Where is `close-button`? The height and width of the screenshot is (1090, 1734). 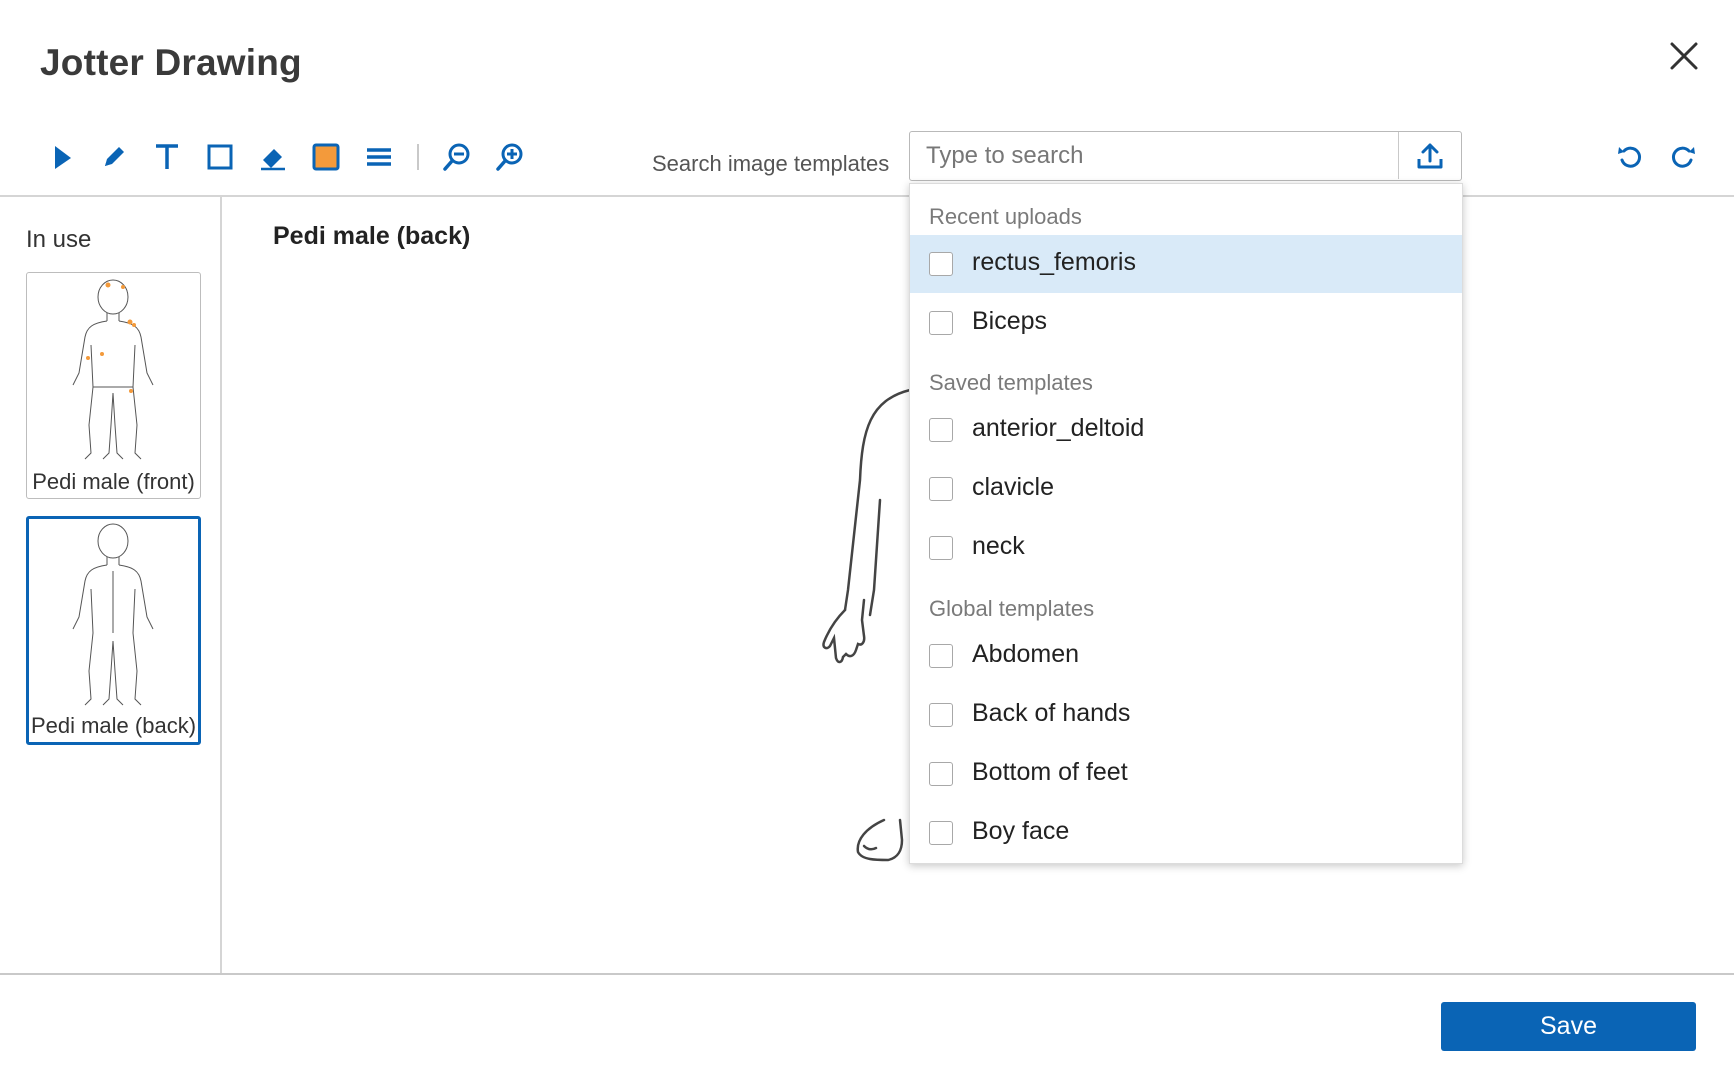 close-button is located at coordinates (1684, 56).